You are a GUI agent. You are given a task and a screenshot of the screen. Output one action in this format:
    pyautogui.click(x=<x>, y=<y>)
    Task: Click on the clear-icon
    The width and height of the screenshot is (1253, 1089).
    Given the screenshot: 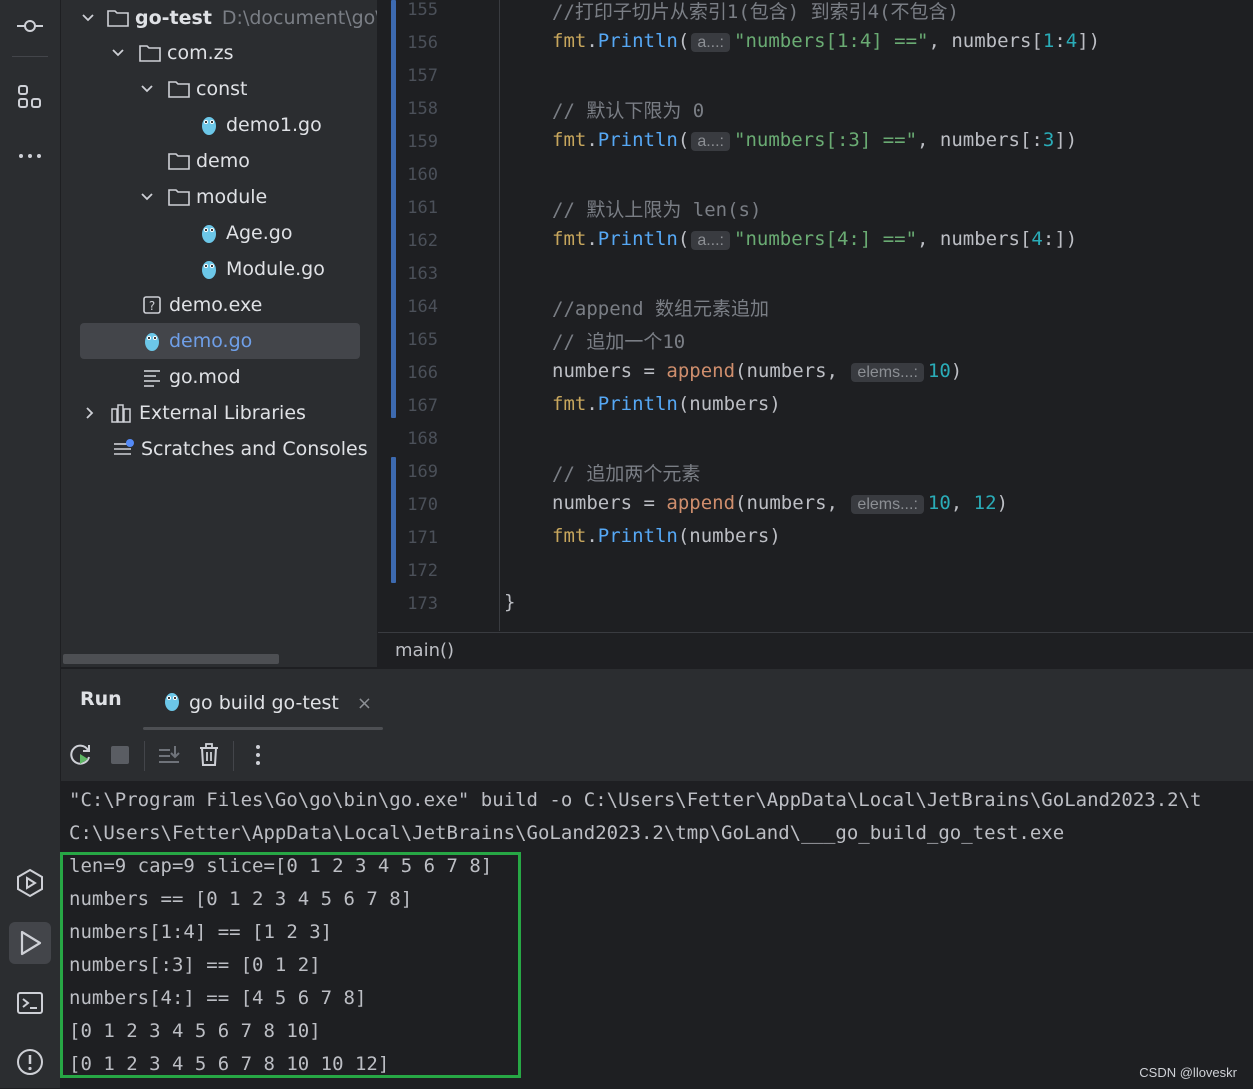 What is the action you would take?
    pyautogui.click(x=209, y=755)
    